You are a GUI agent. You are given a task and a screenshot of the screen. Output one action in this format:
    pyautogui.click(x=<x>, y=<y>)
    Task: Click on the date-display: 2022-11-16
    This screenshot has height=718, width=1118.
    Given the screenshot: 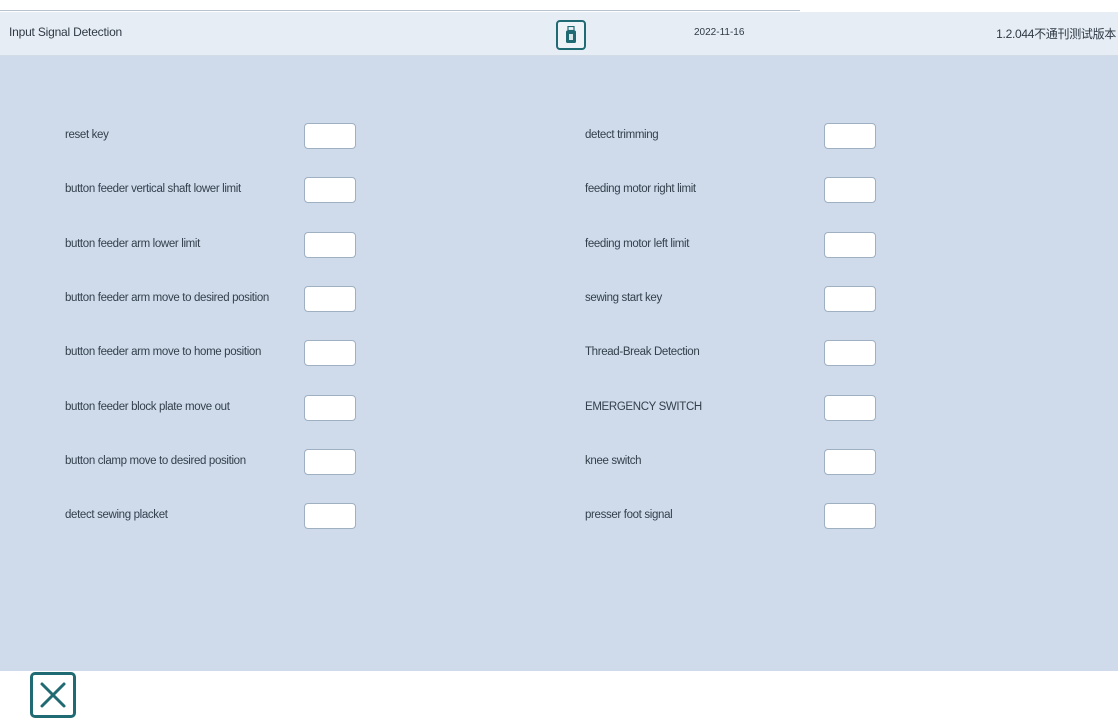 What is the action you would take?
    pyautogui.click(x=719, y=32)
    